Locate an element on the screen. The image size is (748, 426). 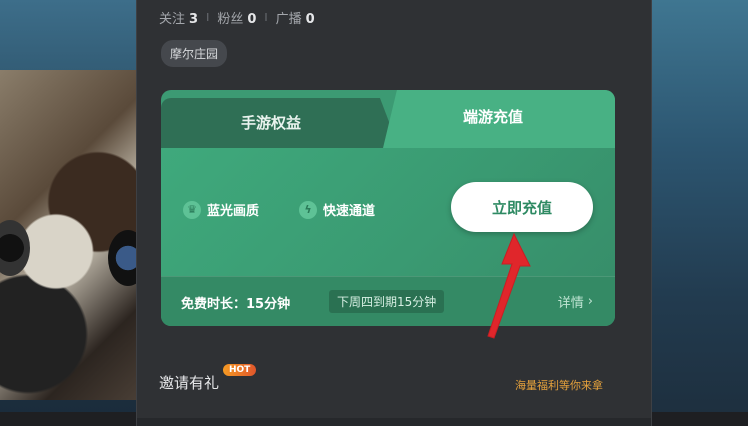
feature-bluray: ♛ 蓝光画质 is located at coordinates (221, 209).